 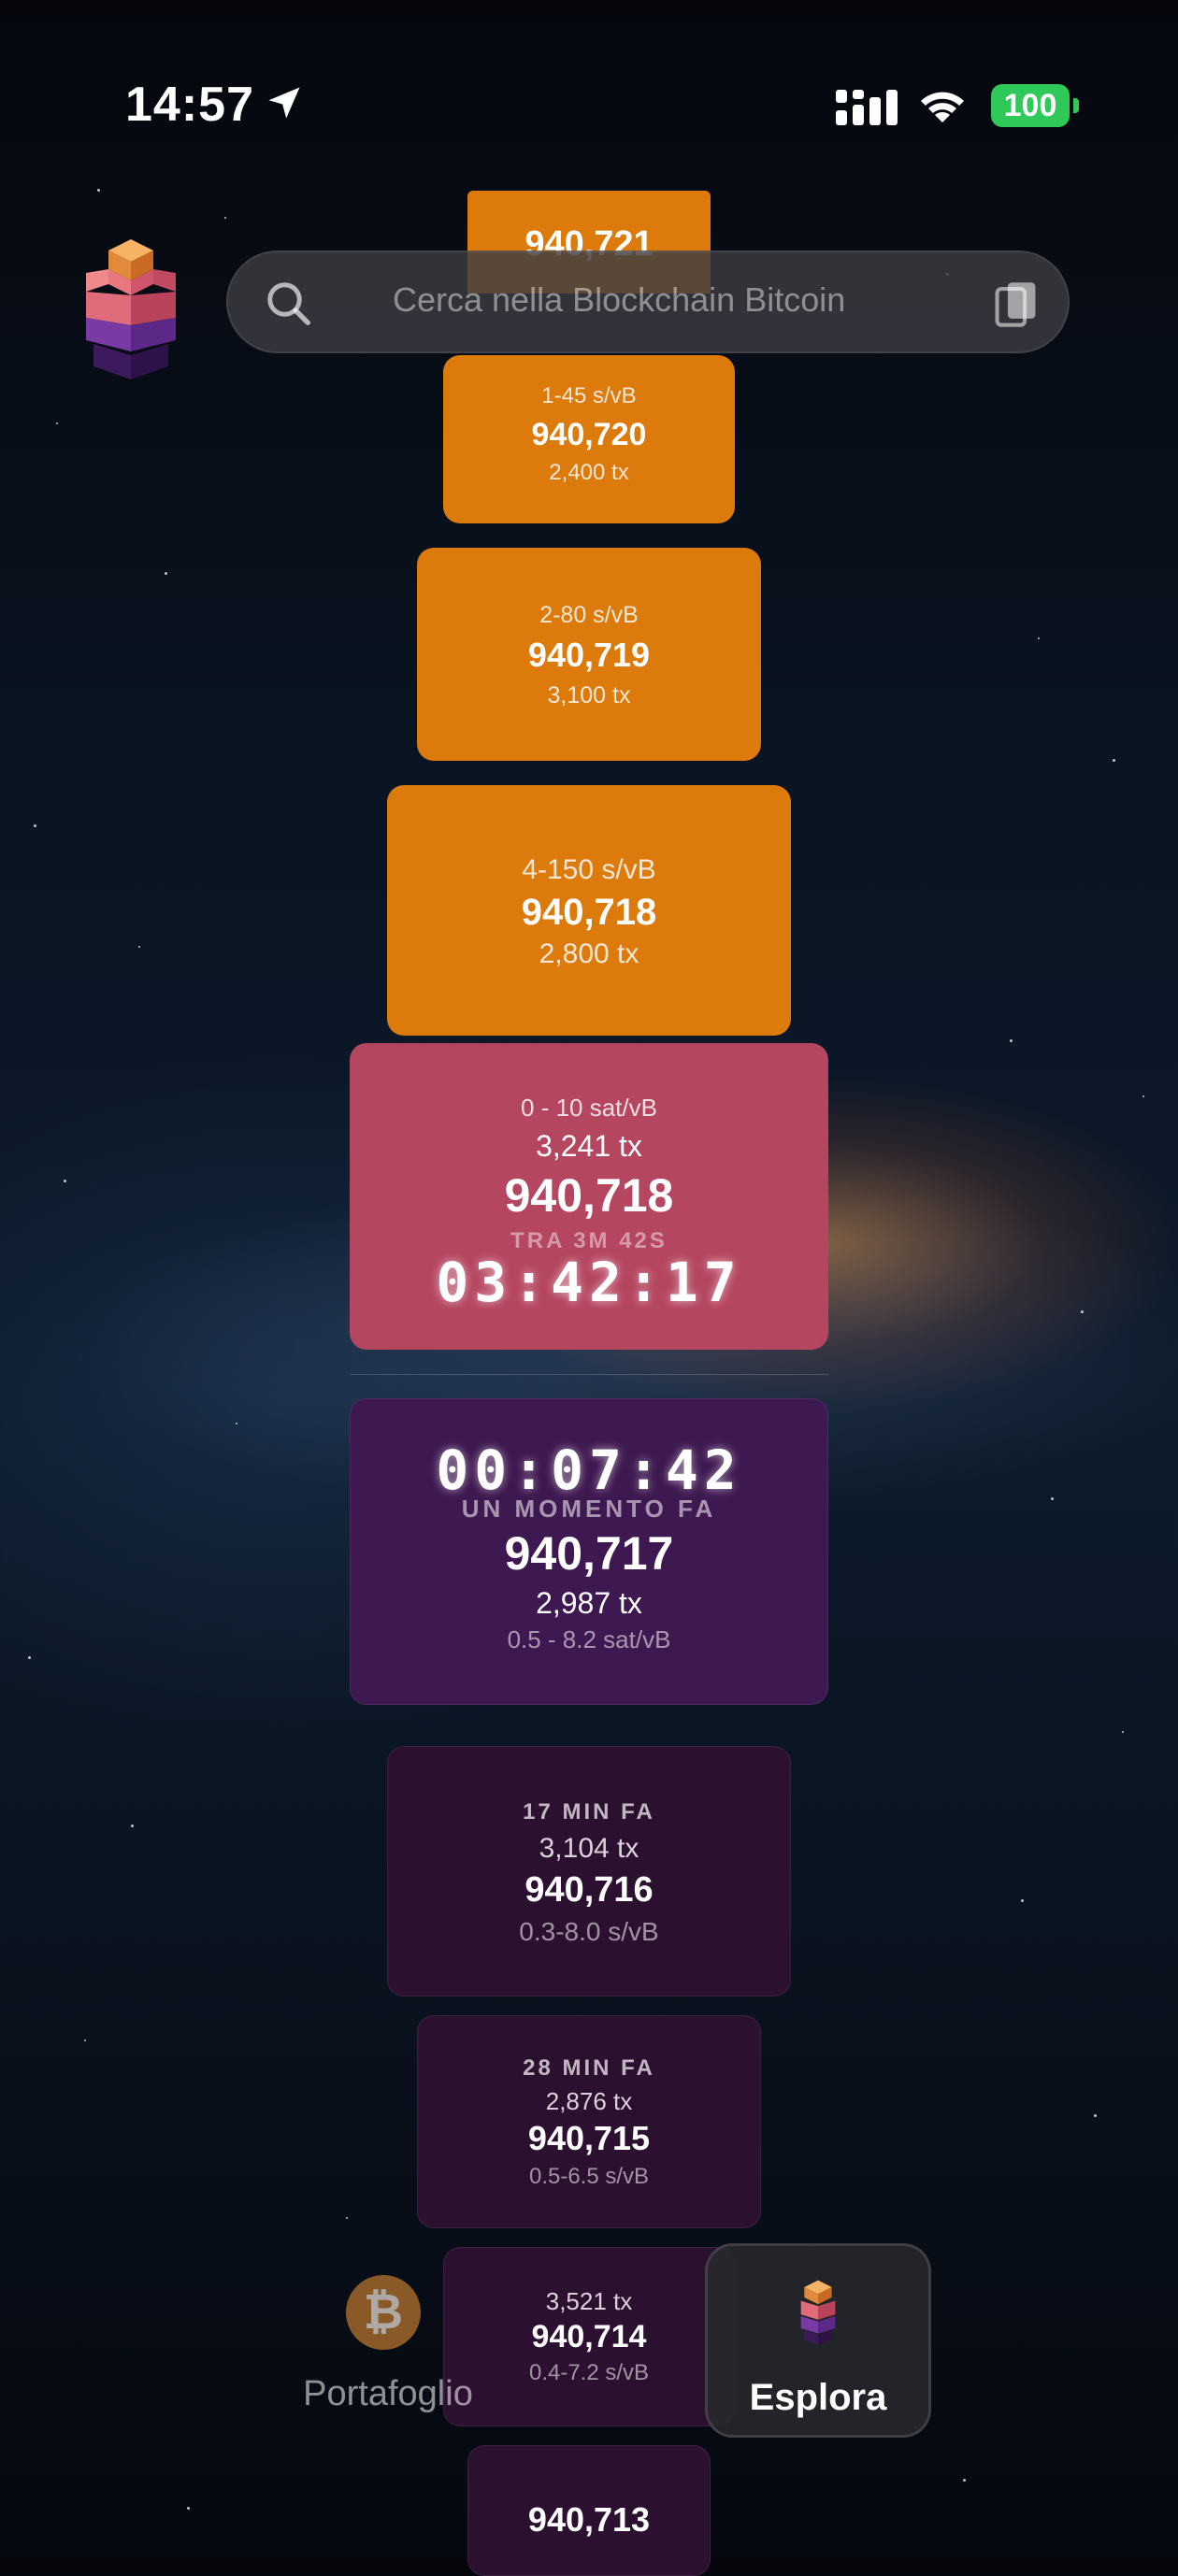 I want to click on wifi-icon, so click(x=943, y=107).